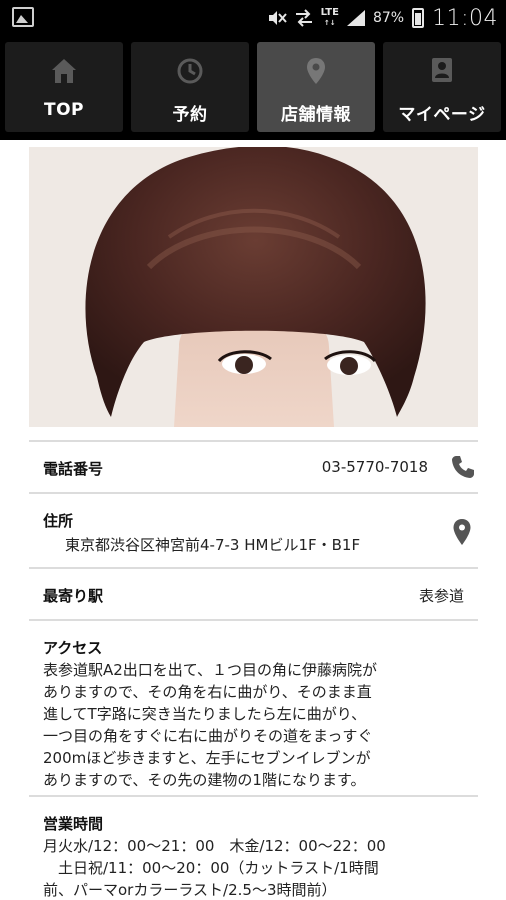 Image resolution: width=506 pixels, height=900 pixels. Describe the element at coordinates (253, 593) in the screenshot. I see `station-row: 最寄り駅 表参道` at that location.